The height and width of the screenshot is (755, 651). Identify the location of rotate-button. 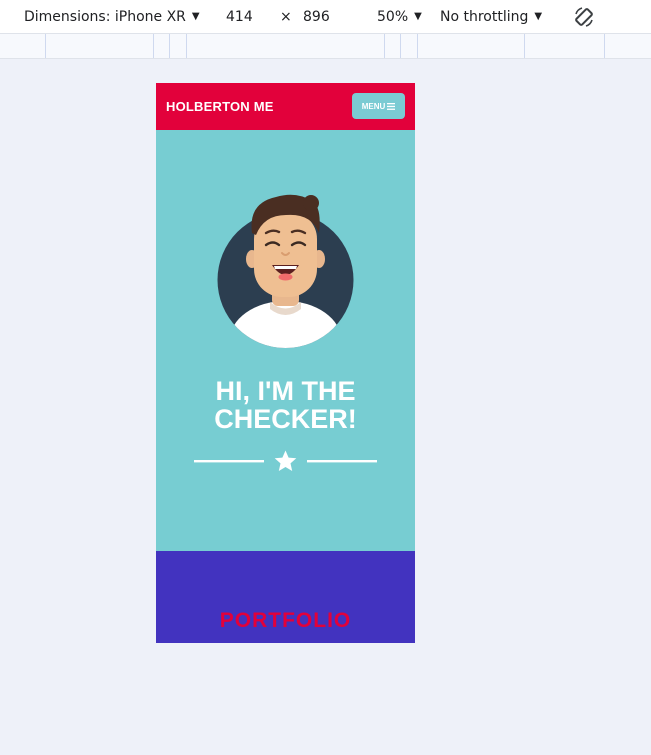
(584, 16).